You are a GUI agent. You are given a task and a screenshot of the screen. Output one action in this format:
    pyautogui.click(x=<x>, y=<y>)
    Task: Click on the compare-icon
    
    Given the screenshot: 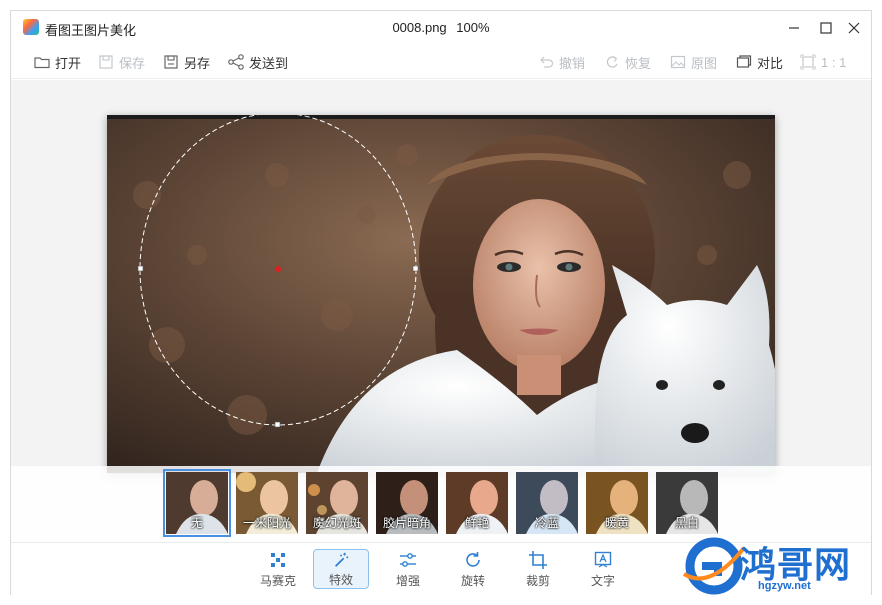 What is the action you would take?
    pyautogui.click(x=744, y=61)
    